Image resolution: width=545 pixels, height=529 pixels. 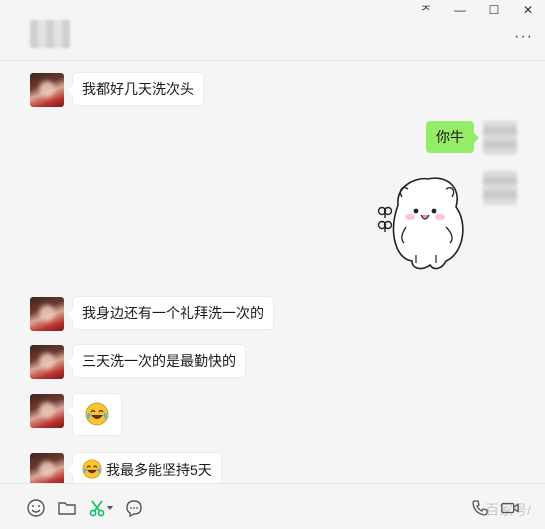 I want to click on video-icon, so click(x=510, y=508).